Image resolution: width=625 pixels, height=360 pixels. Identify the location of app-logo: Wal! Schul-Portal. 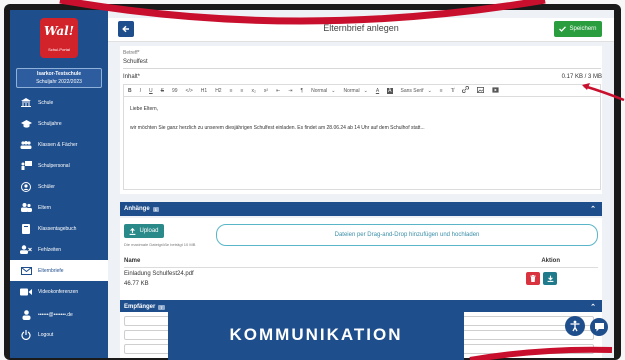
(59, 38).